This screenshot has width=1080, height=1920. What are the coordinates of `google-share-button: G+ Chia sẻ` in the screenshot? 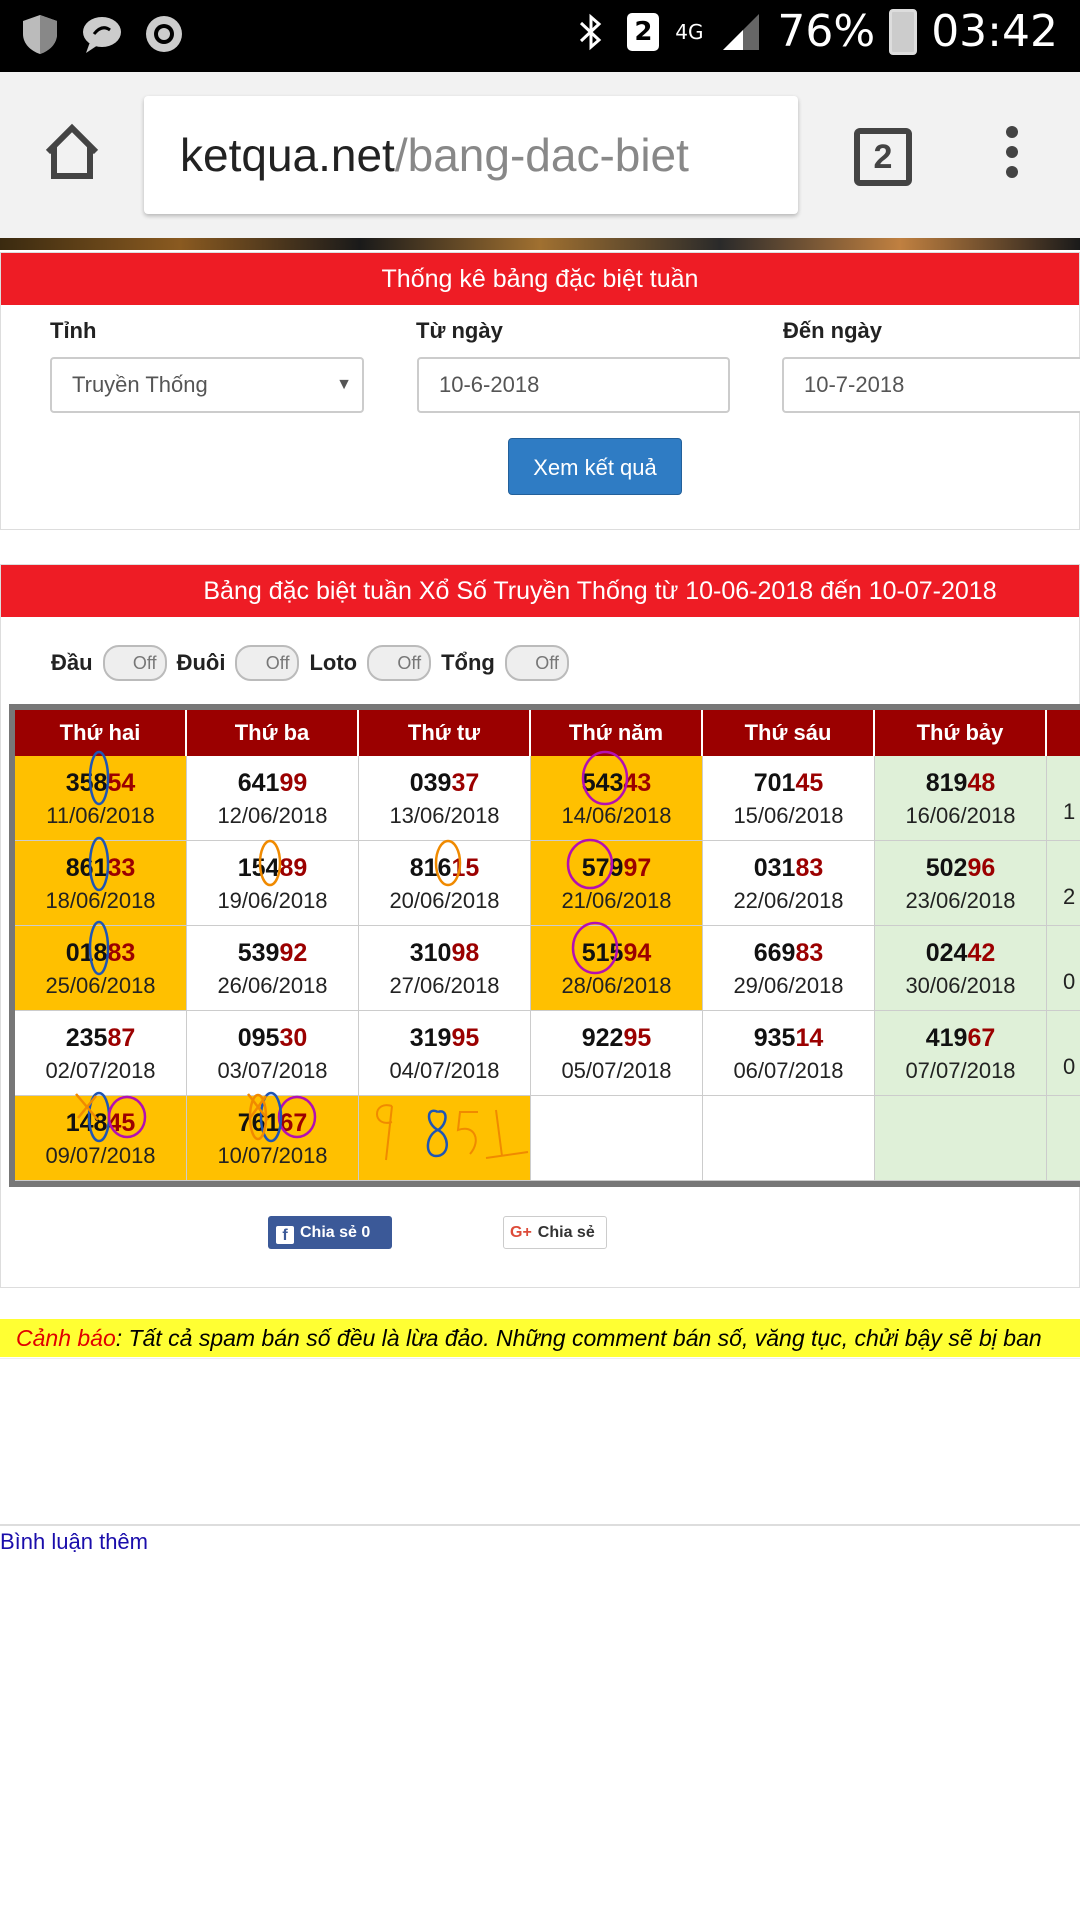 It's located at (555, 1232).